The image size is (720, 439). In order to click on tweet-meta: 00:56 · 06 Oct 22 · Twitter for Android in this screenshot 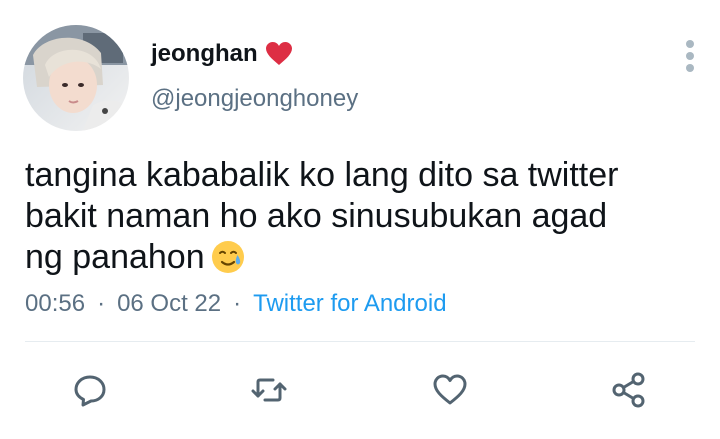, I will do `click(236, 304)`.